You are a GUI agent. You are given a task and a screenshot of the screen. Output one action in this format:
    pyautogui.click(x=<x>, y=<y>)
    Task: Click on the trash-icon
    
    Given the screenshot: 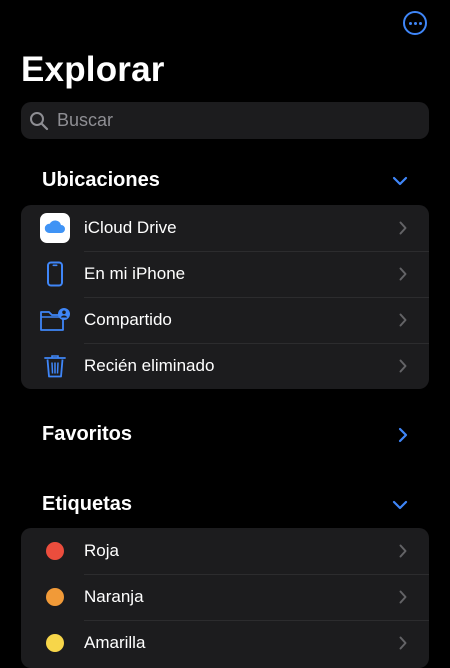 What is the action you would take?
    pyautogui.click(x=55, y=366)
    